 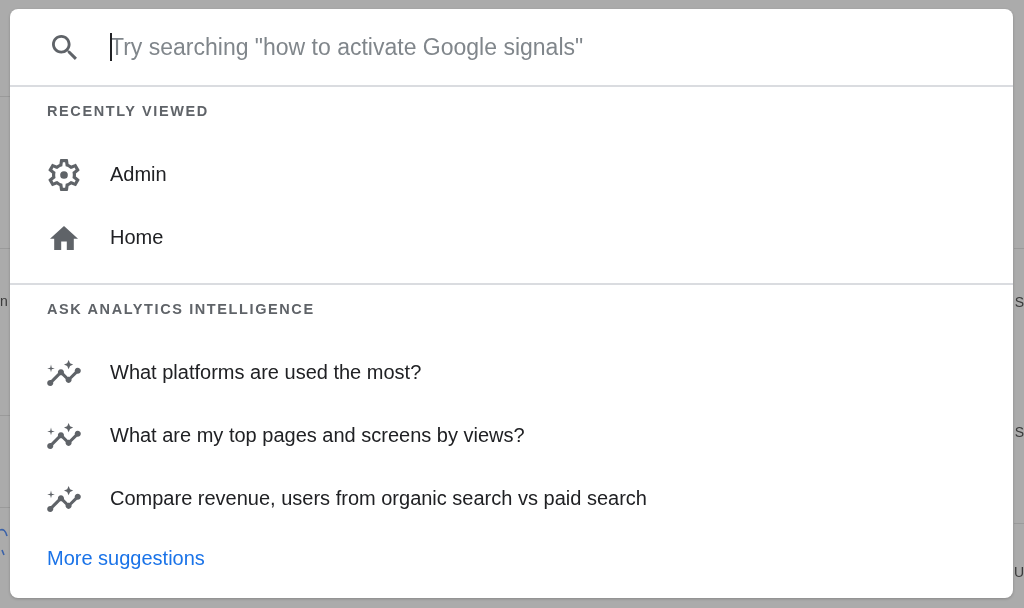 I want to click on search-field: Try searching "how to activate Google signals", so click(x=561, y=47).